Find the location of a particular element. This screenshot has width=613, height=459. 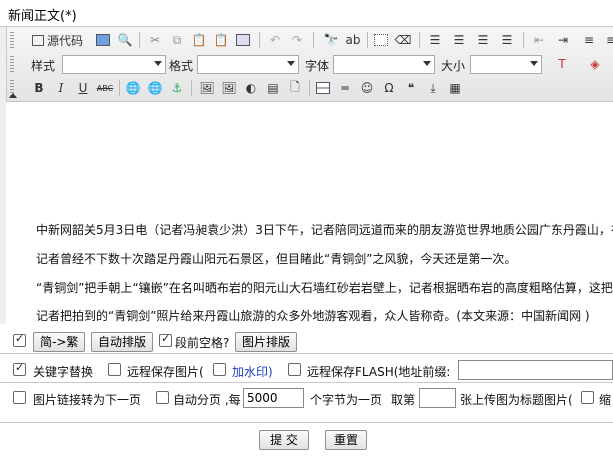

reset-button: 重置 is located at coordinates (346, 440).